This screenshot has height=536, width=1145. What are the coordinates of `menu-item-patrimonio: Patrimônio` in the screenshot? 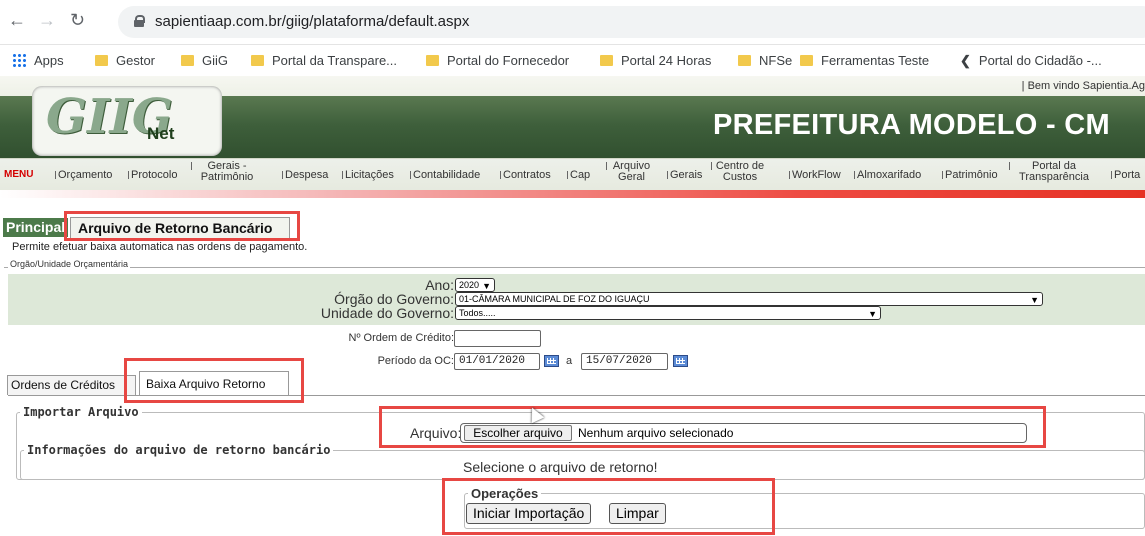 It's located at (970, 175).